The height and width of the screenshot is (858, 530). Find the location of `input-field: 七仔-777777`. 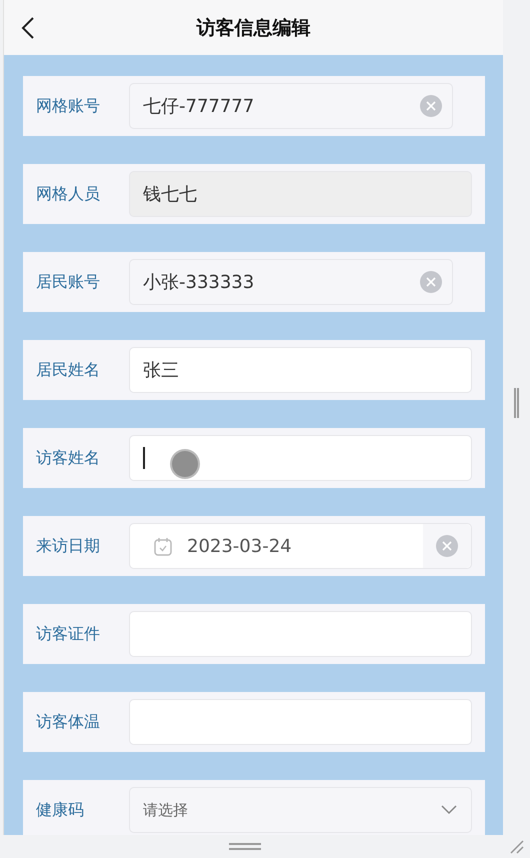

input-field: 七仔-777777 is located at coordinates (291, 106).